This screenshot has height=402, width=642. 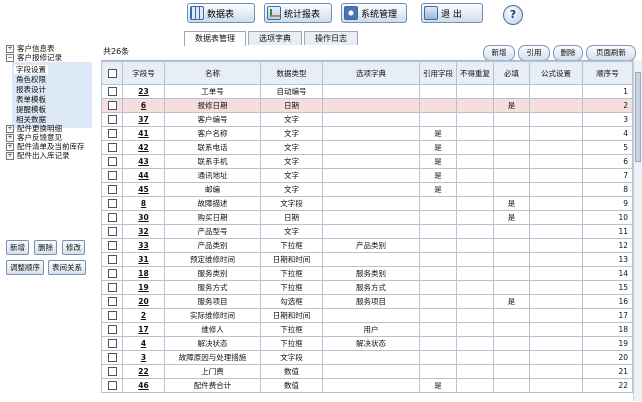 What do you see at coordinates (367, 273) in the screenshot?
I see `table-row: 18 服务类别 下拉框 服务类别 14` at bounding box center [367, 273].